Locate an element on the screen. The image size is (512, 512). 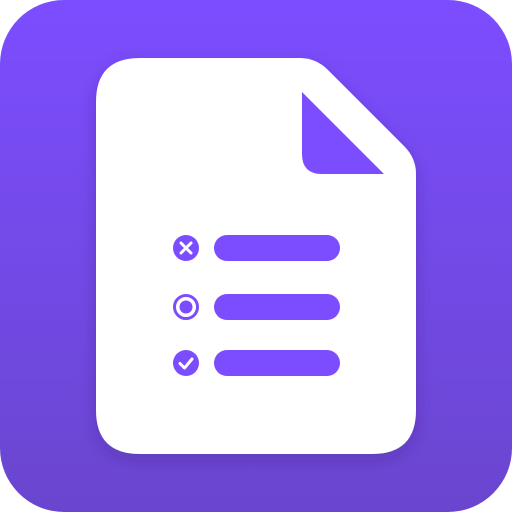
x-circle-icon is located at coordinates (186, 248).